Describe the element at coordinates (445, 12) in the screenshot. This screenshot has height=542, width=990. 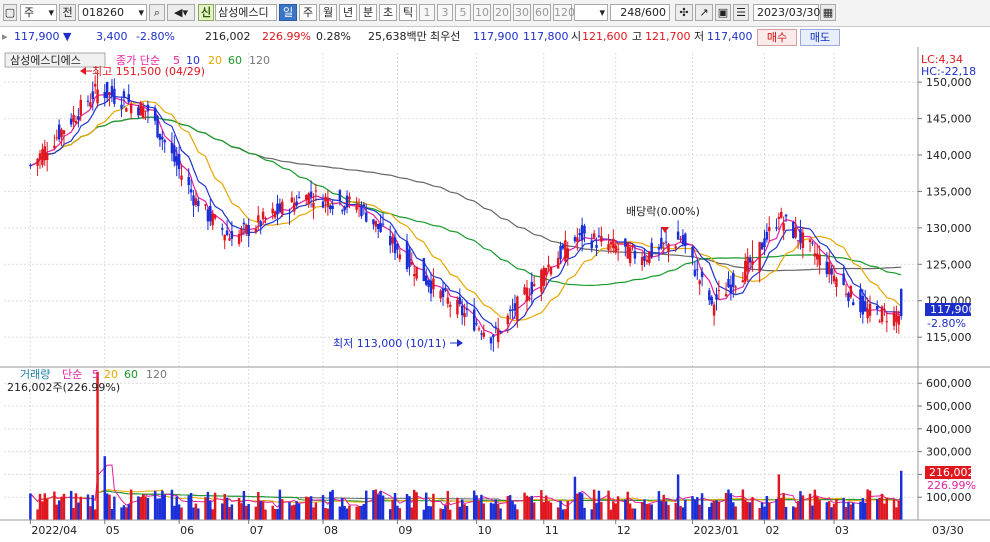
I see `interval-3: 3` at that location.